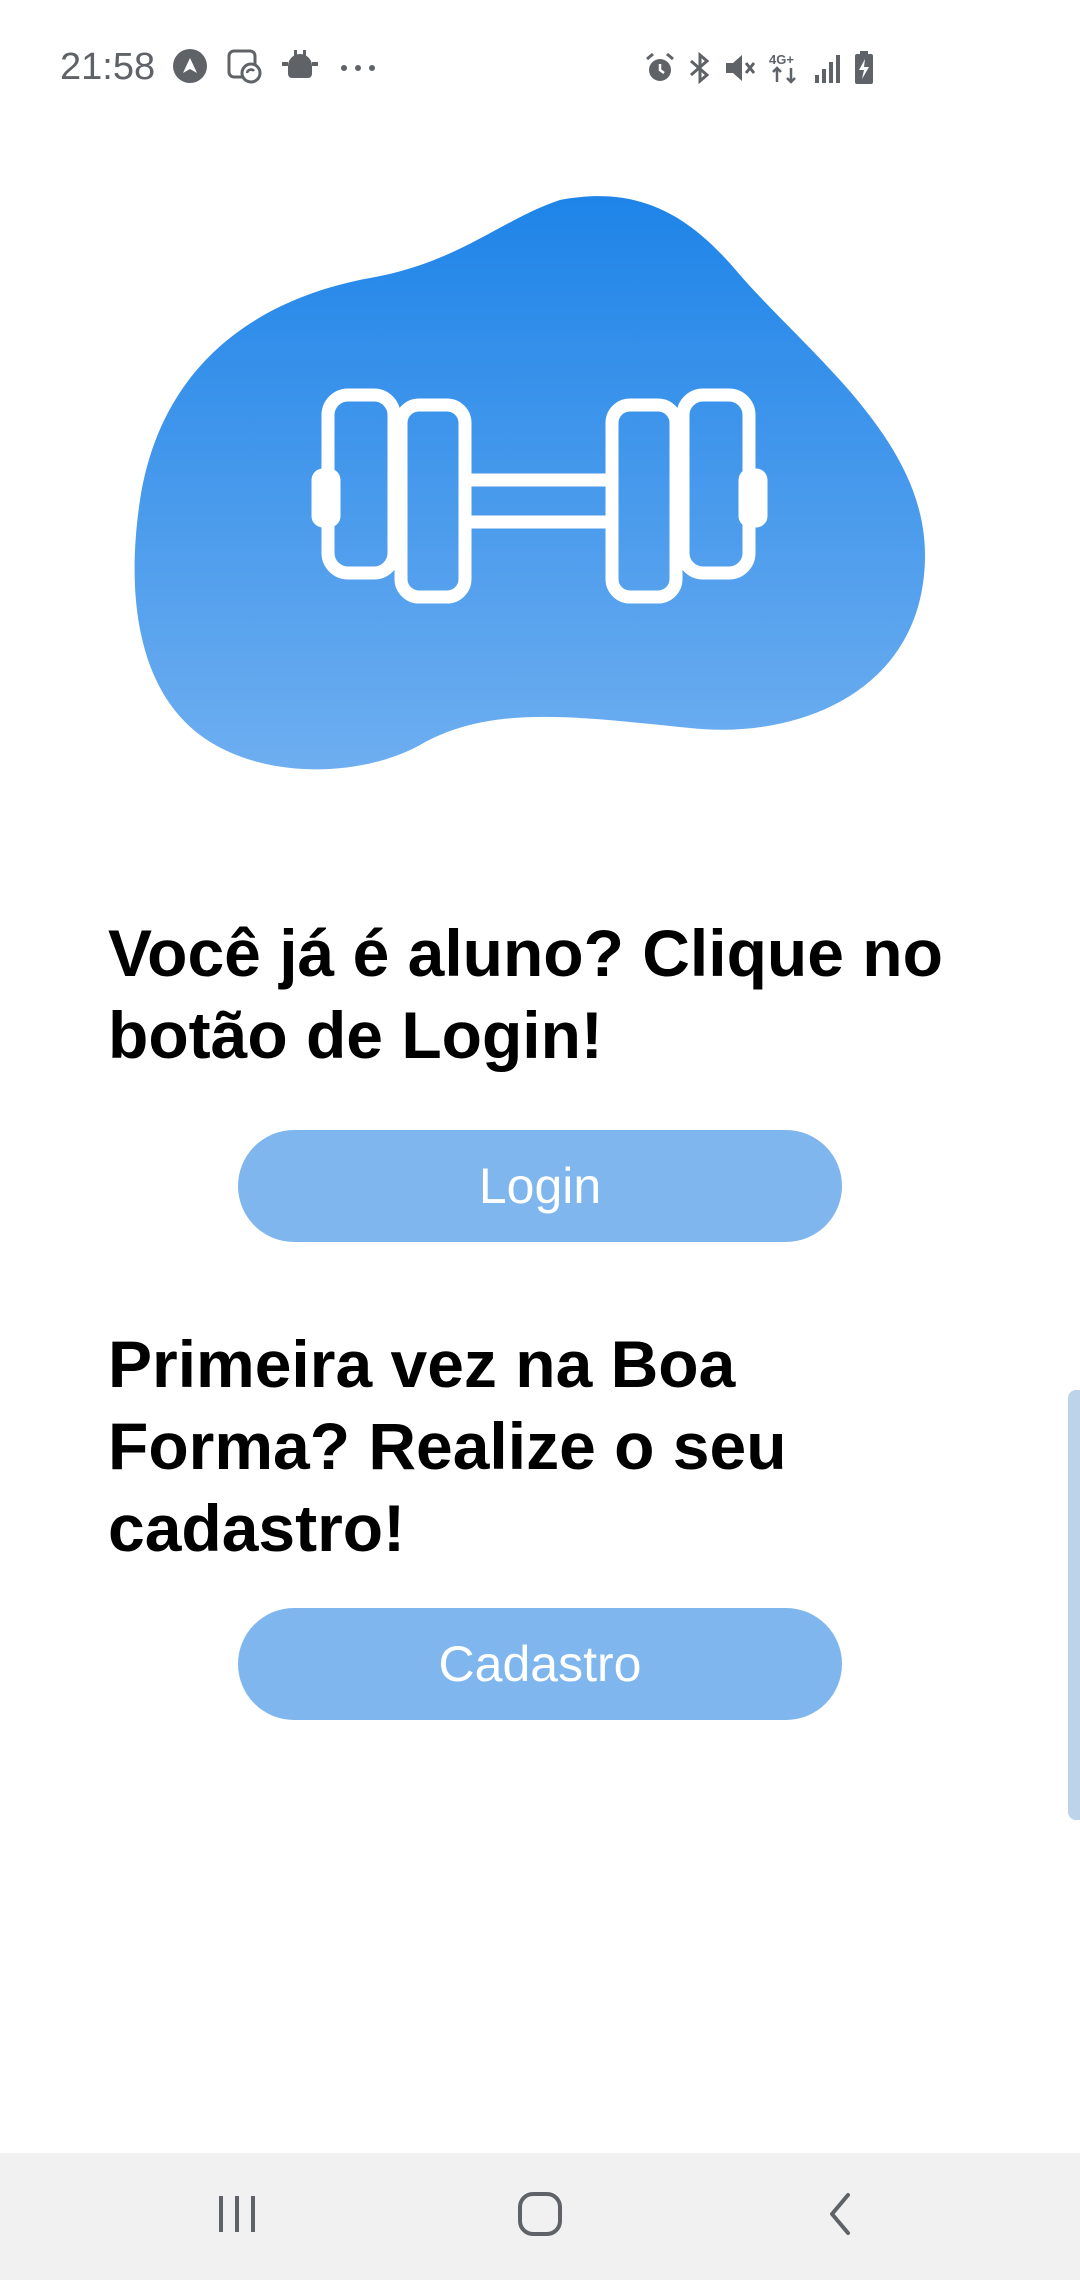  I want to click on recents-button, so click(237, 2216).